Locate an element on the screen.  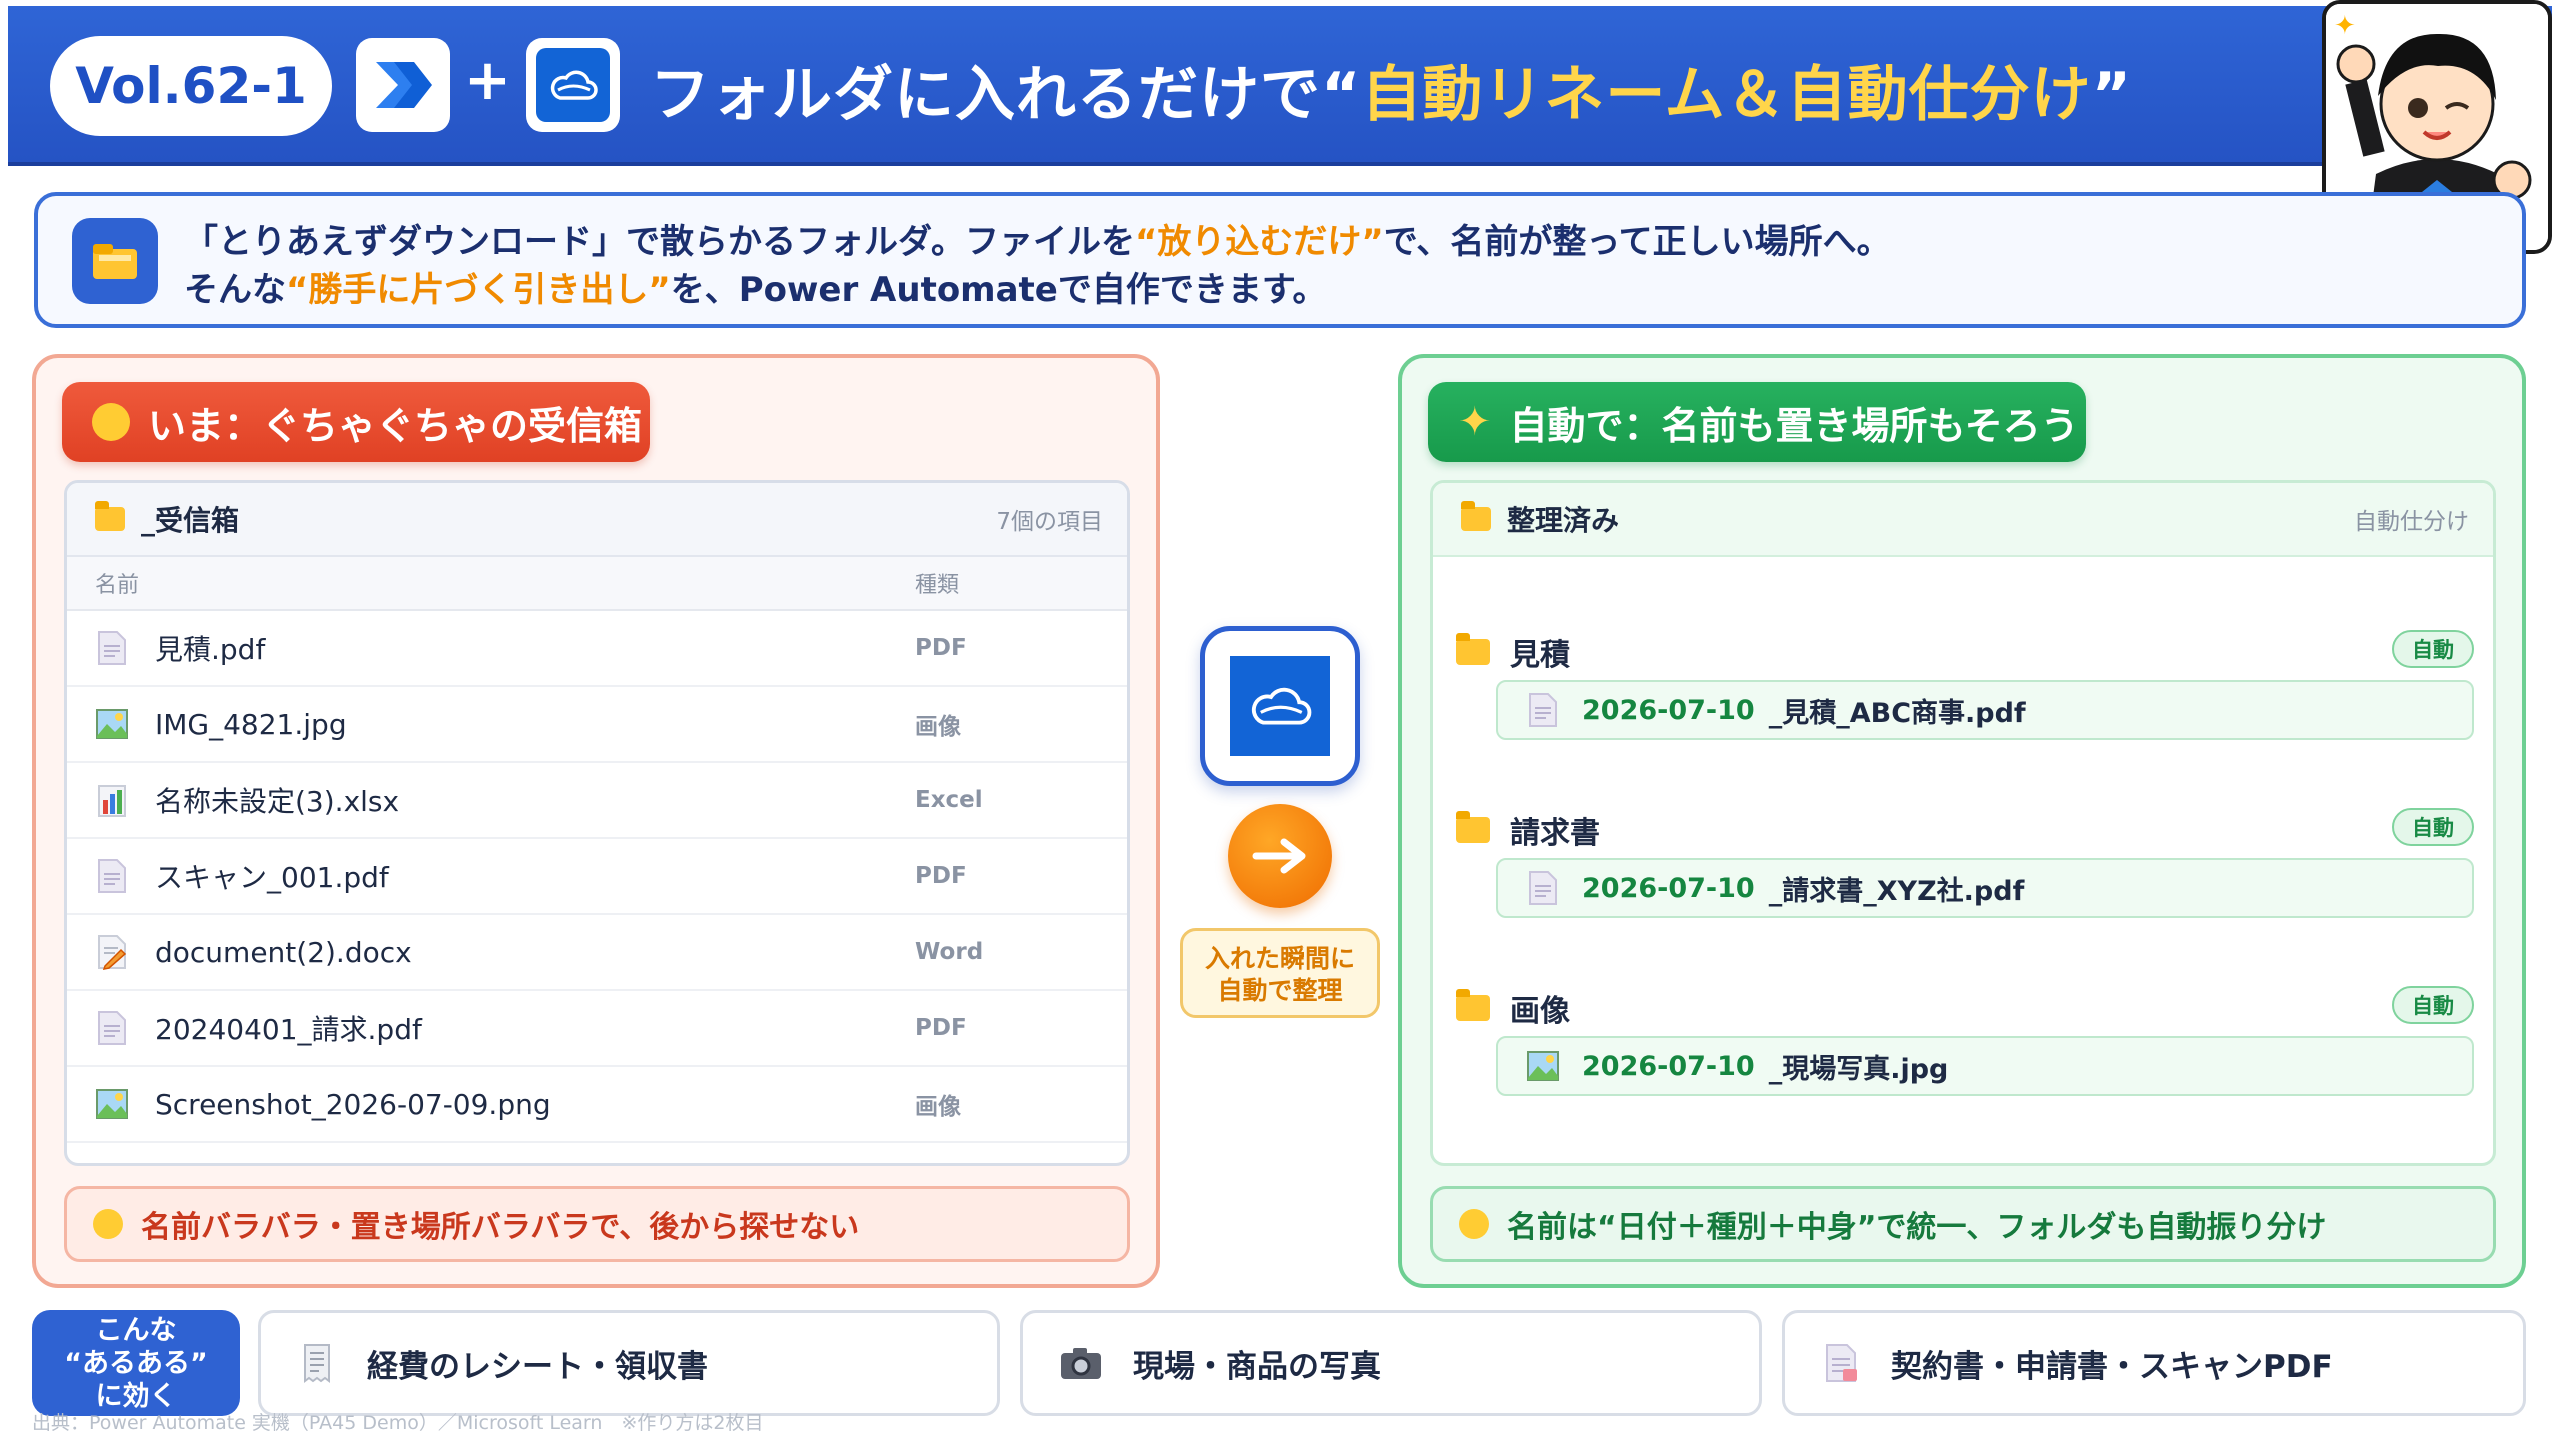
file-row: 名称未設定(3).xlsx Excel is located at coordinates (597, 801).